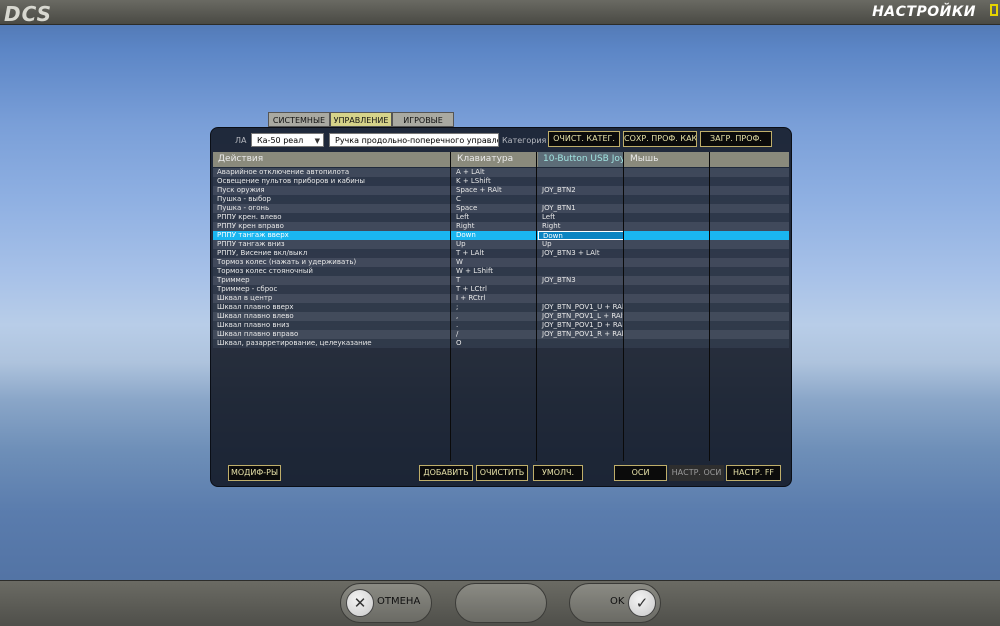 This screenshot has height=626, width=1000. Describe the element at coordinates (495, 289) in the screenshot. I see `keyboard-cell: T + LCtrl` at that location.